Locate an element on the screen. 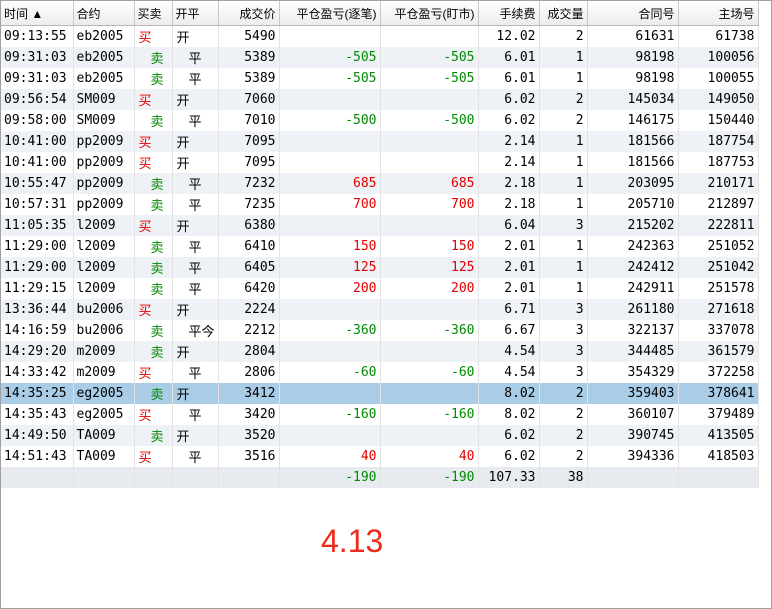  cell-order-id: 360107 is located at coordinates (633, 414).